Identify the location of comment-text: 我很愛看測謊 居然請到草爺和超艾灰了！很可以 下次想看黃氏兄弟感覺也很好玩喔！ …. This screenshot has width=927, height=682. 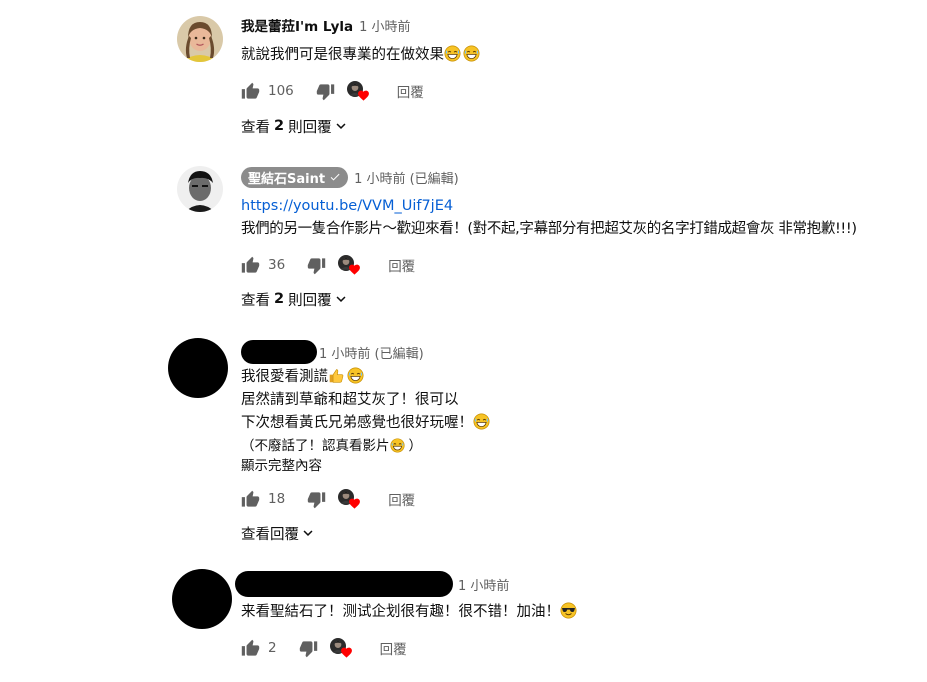
(365, 420).